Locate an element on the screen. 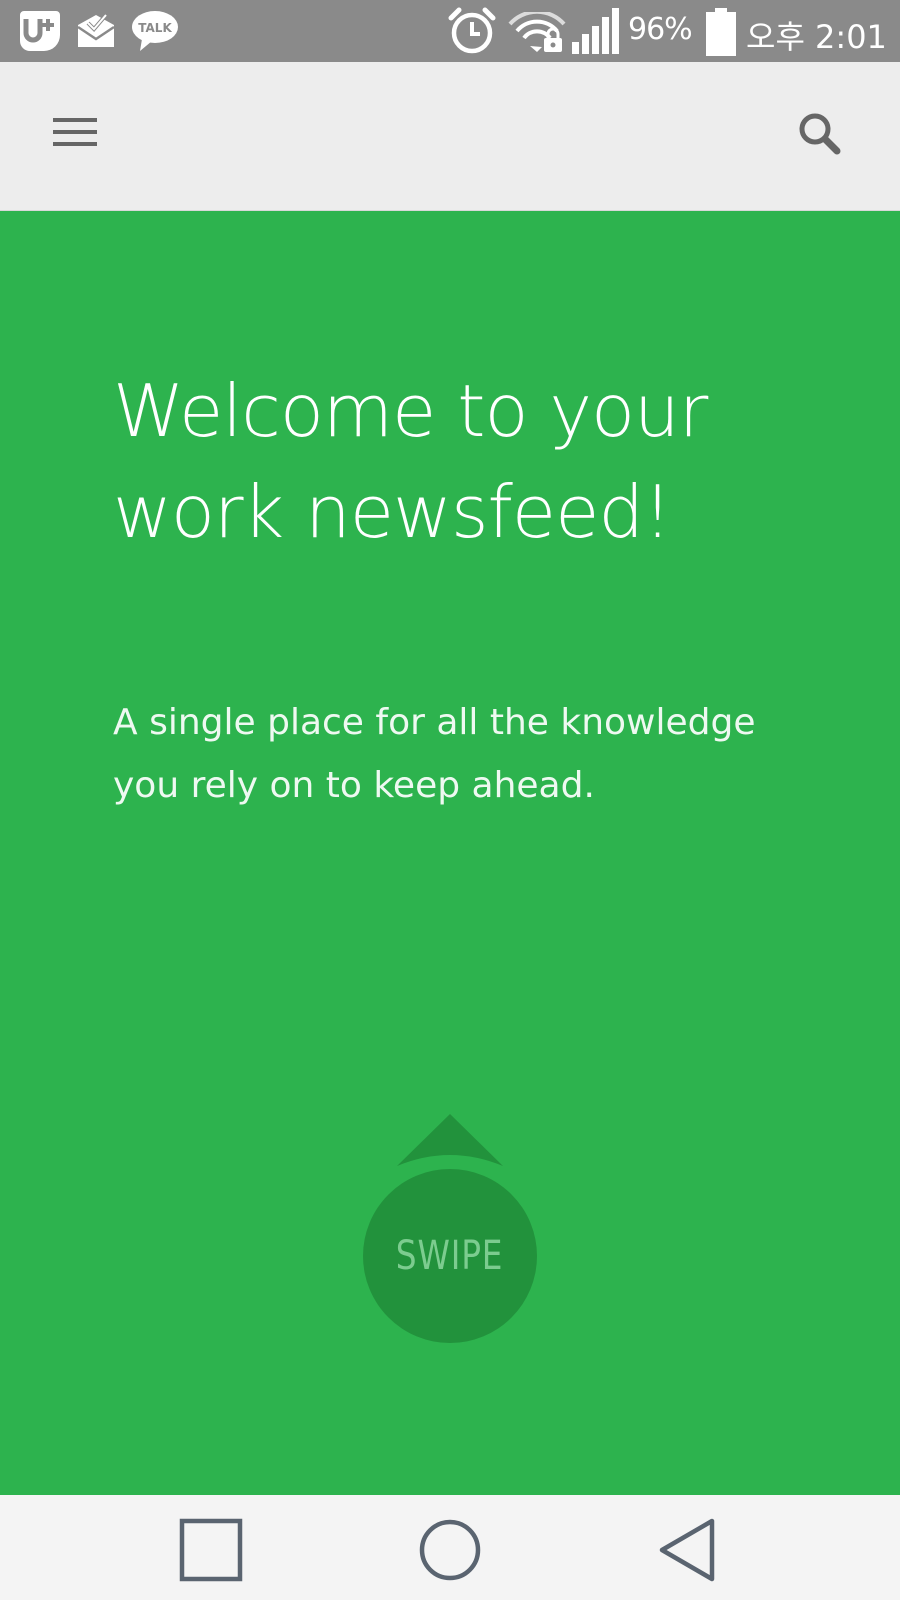 This screenshot has height=1600, width=900. talk-badge-text: TALK is located at coordinates (155, 28).